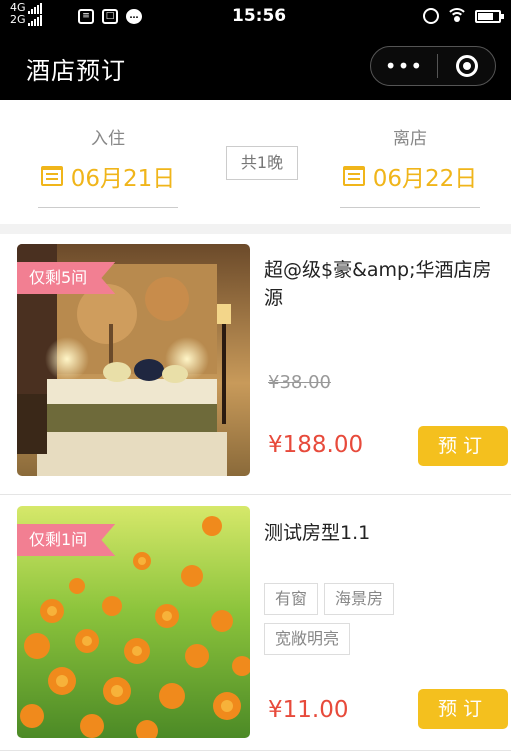 This screenshot has height=755, width=511. Describe the element at coordinates (316, 445) in the screenshot. I see `room-price: ¥188.00` at that location.